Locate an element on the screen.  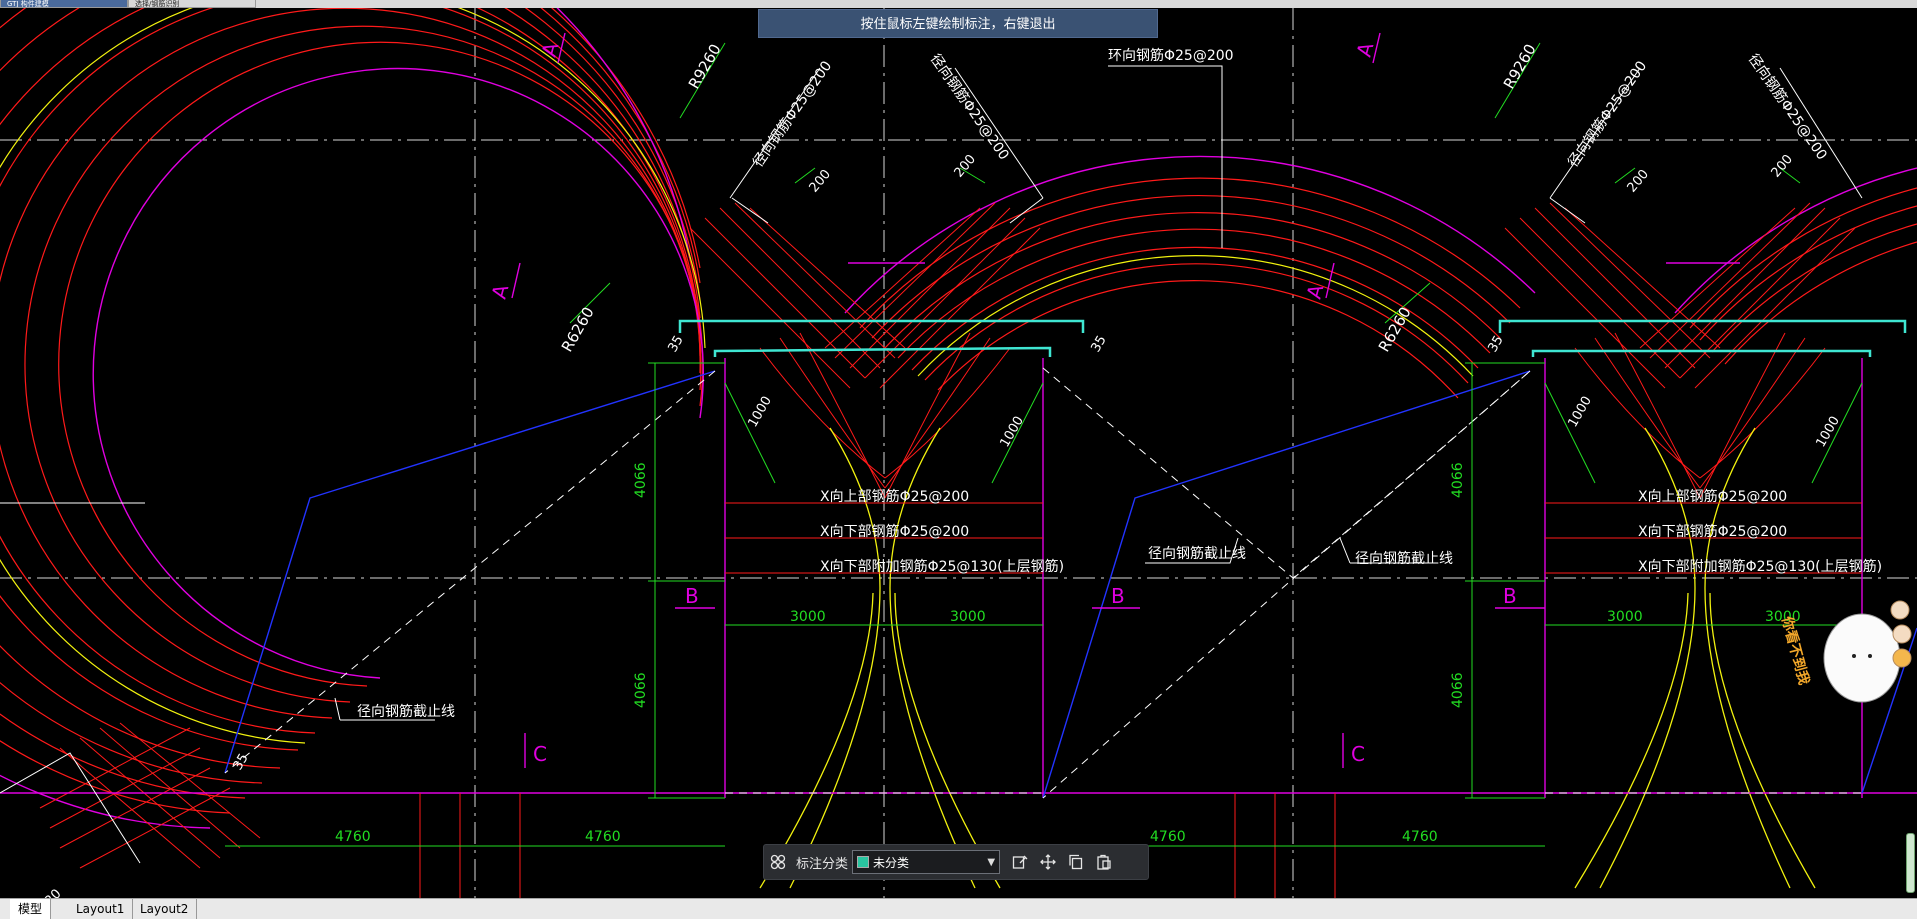
dim-4760-3: 4760 is located at coordinates (1168, 837).